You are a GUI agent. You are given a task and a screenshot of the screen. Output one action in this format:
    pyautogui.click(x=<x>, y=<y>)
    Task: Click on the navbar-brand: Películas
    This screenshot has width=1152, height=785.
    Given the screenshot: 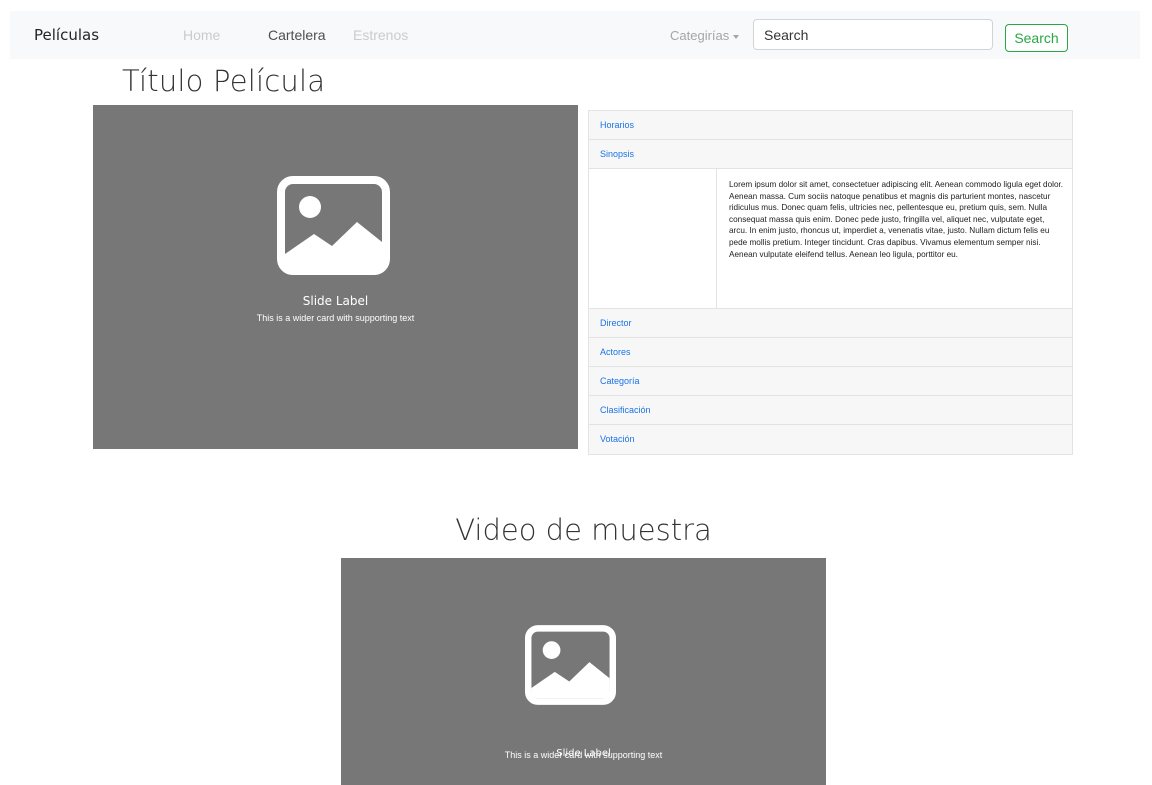 What is the action you would take?
    pyautogui.click(x=66, y=35)
    